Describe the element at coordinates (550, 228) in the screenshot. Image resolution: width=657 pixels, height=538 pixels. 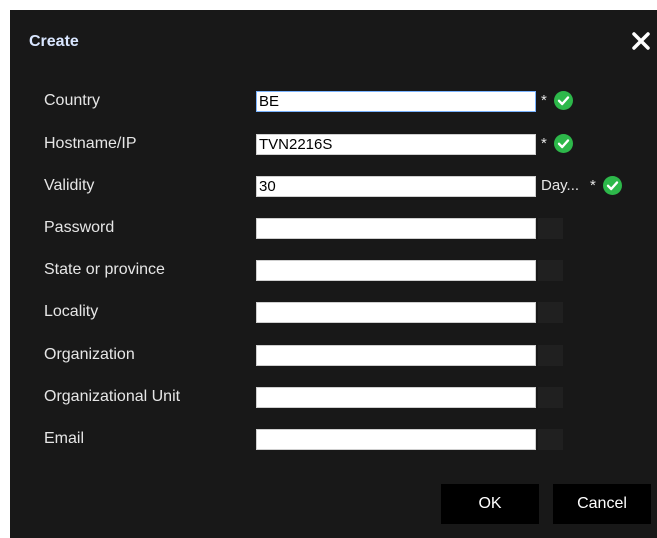
I see `password-status-slot` at that location.